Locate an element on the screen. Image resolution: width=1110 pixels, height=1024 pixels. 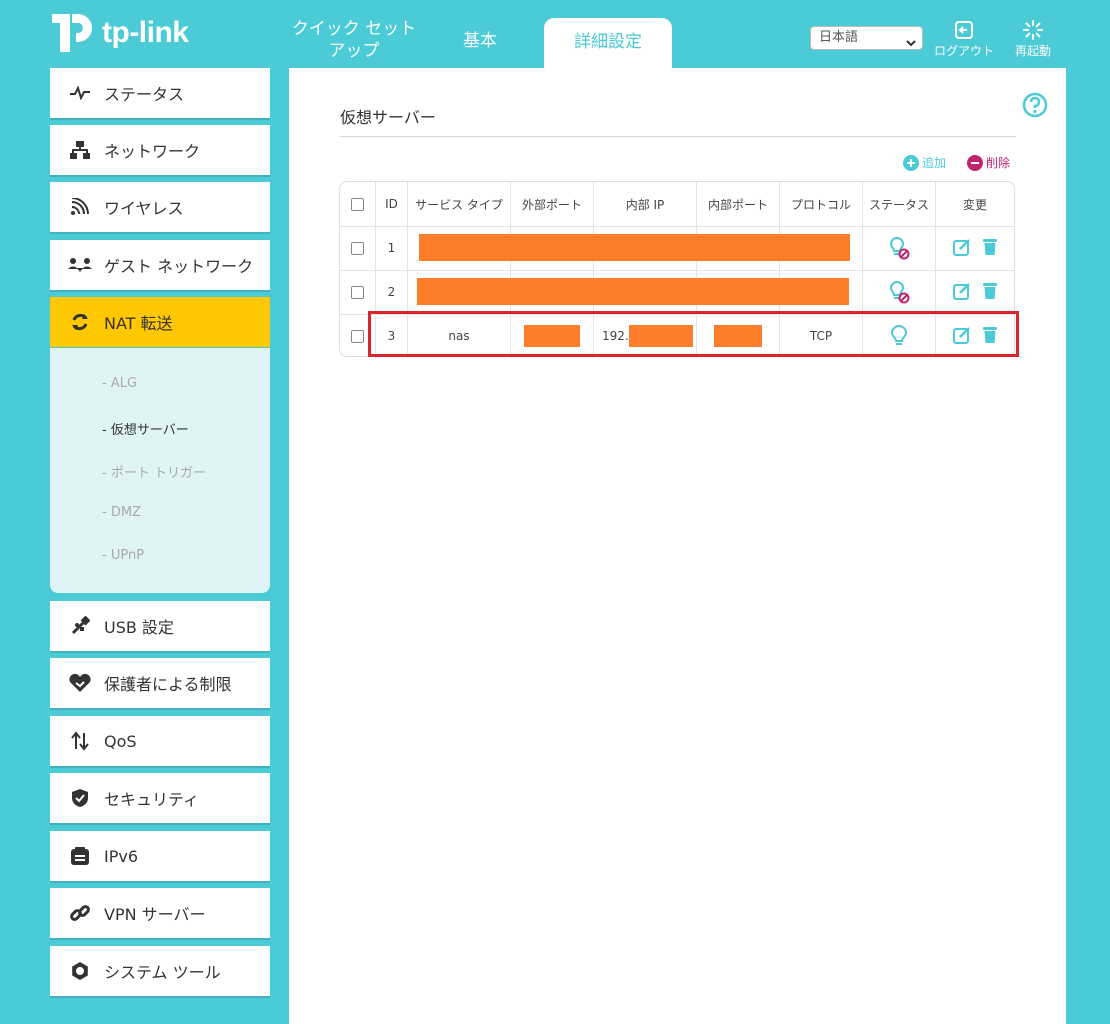
submenu-label: UPnP is located at coordinates (127, 555).